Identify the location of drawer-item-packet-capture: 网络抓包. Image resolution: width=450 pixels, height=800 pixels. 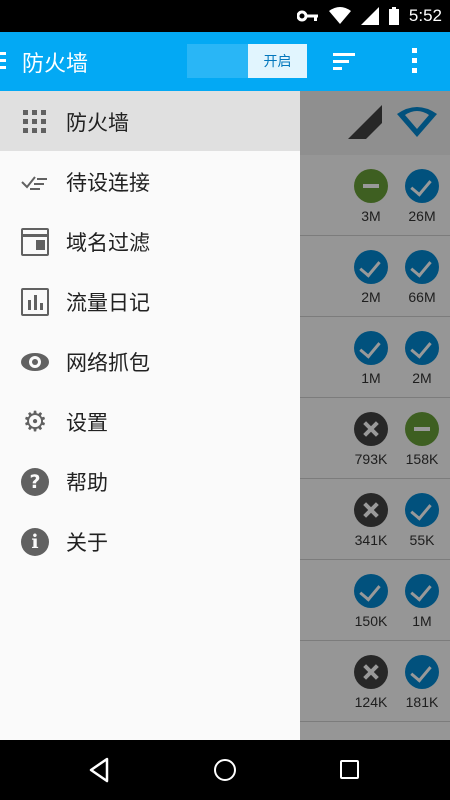
(150, 361).